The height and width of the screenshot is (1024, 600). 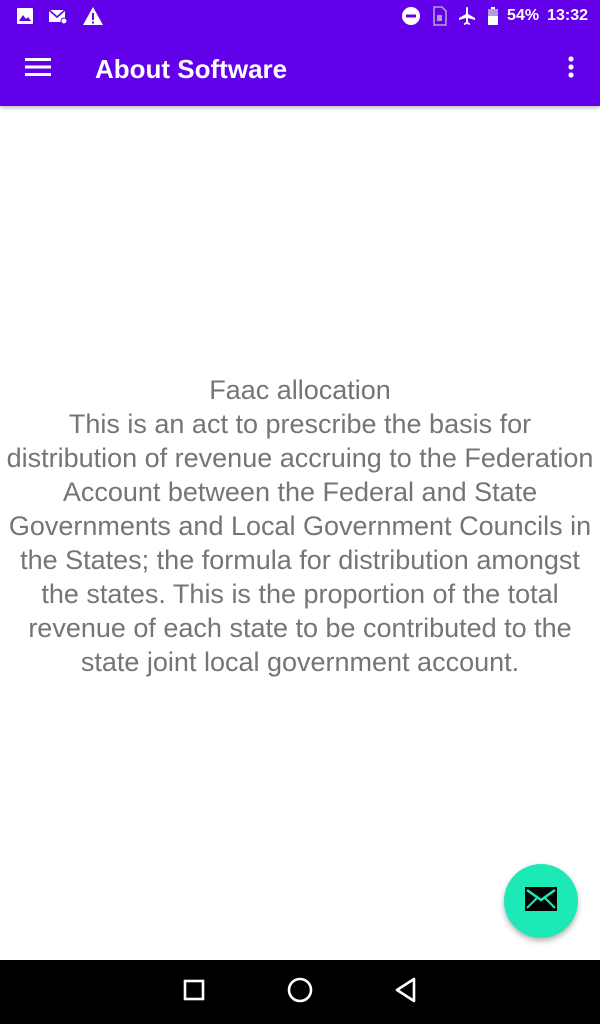 I want to click on navigation-drawer-button, so click(x=38, y=69).